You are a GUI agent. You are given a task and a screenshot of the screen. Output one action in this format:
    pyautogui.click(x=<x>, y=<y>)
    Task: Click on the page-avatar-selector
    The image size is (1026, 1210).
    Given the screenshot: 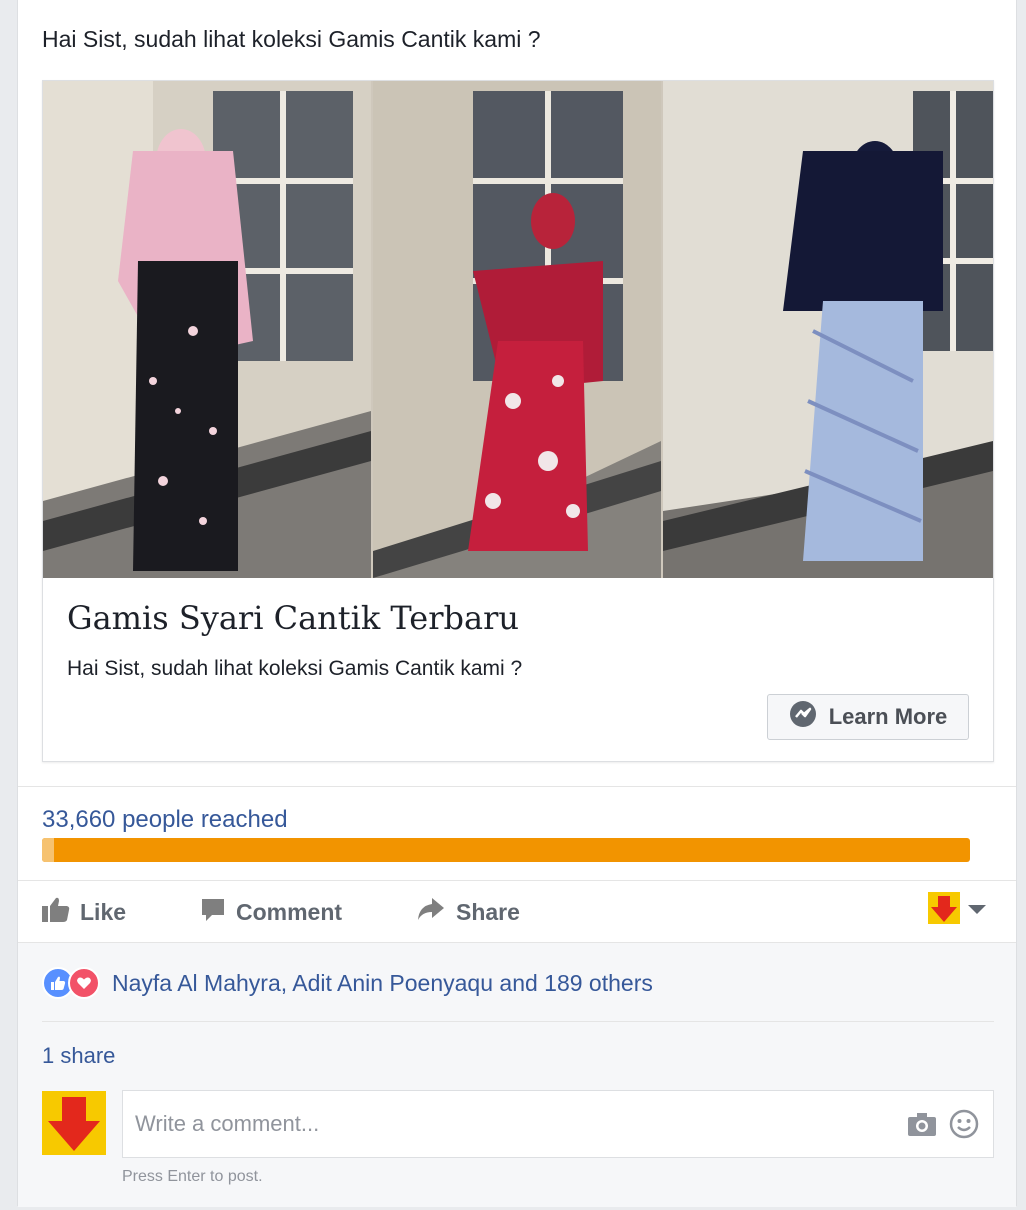 What is the action you would take?
    pyautogui.click(x=957, y=910)
    